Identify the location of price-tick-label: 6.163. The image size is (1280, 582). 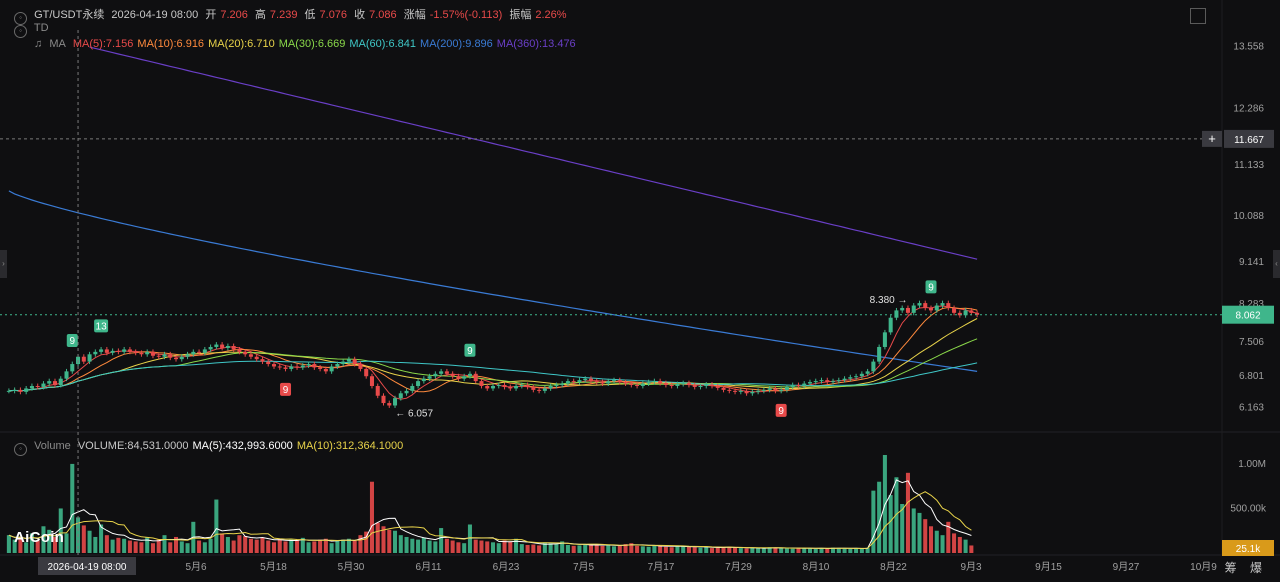
(1251, 407).